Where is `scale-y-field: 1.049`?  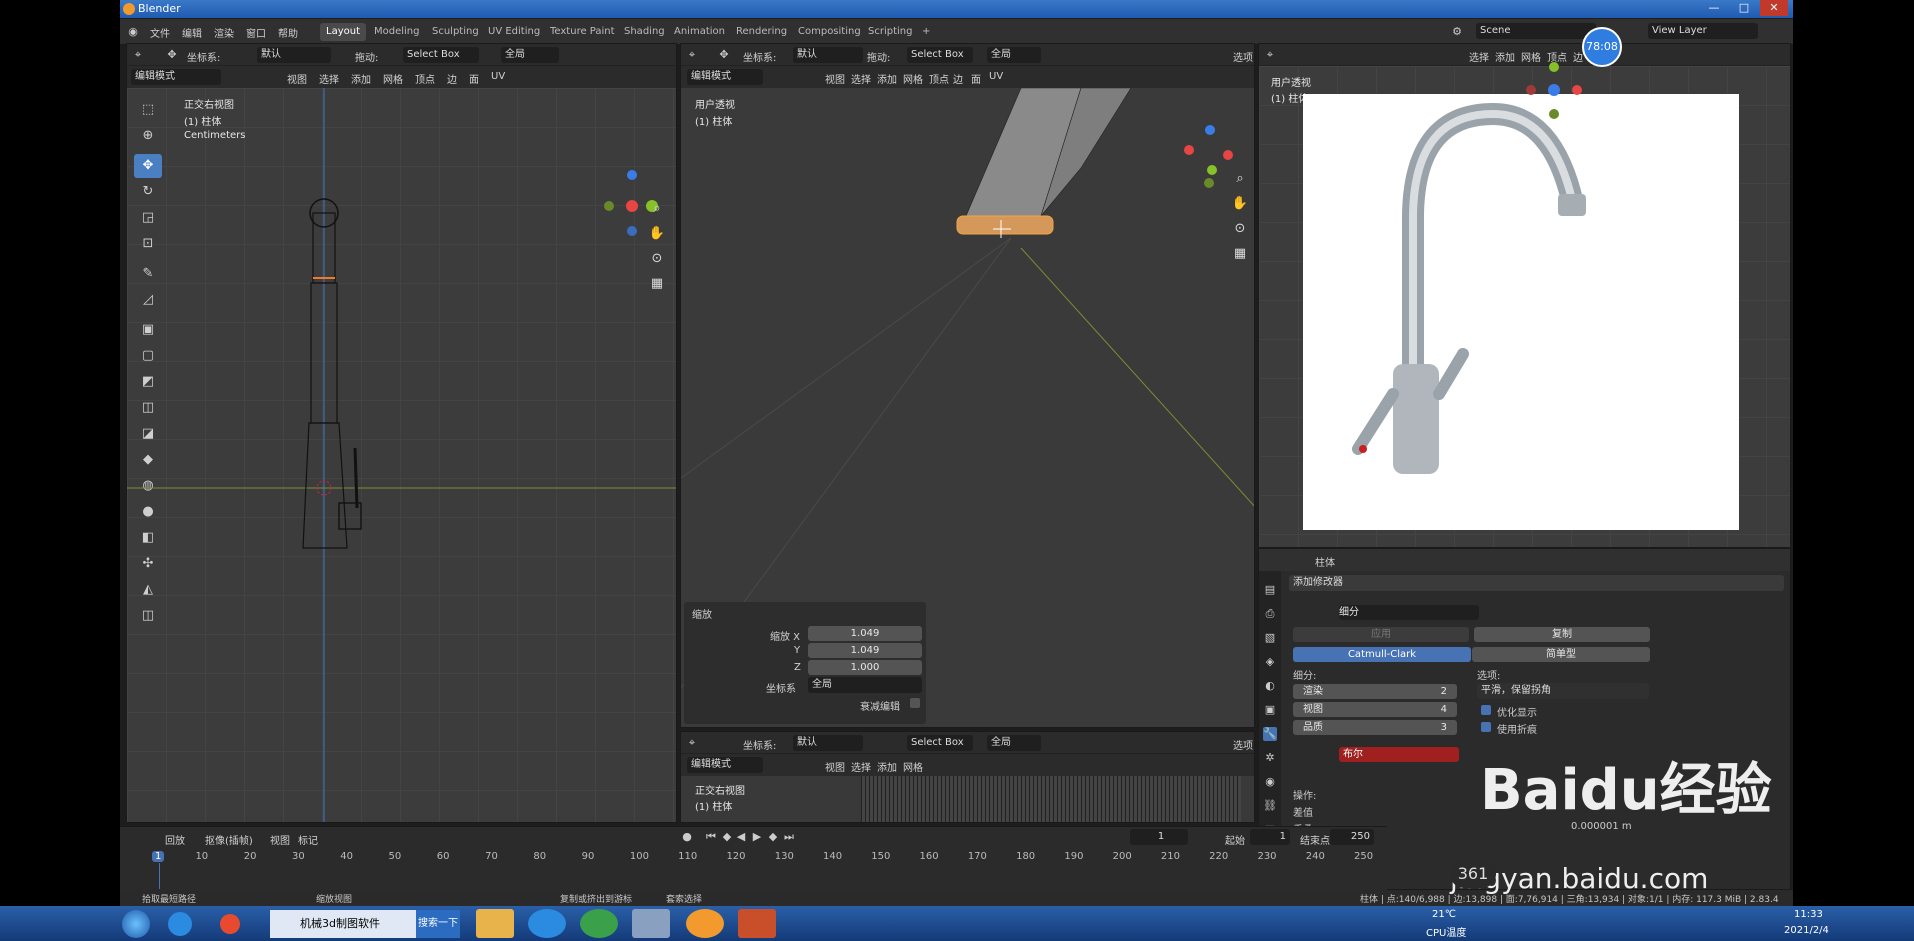
scale-y-field: 1.049 is located at coordinates (865, 650).